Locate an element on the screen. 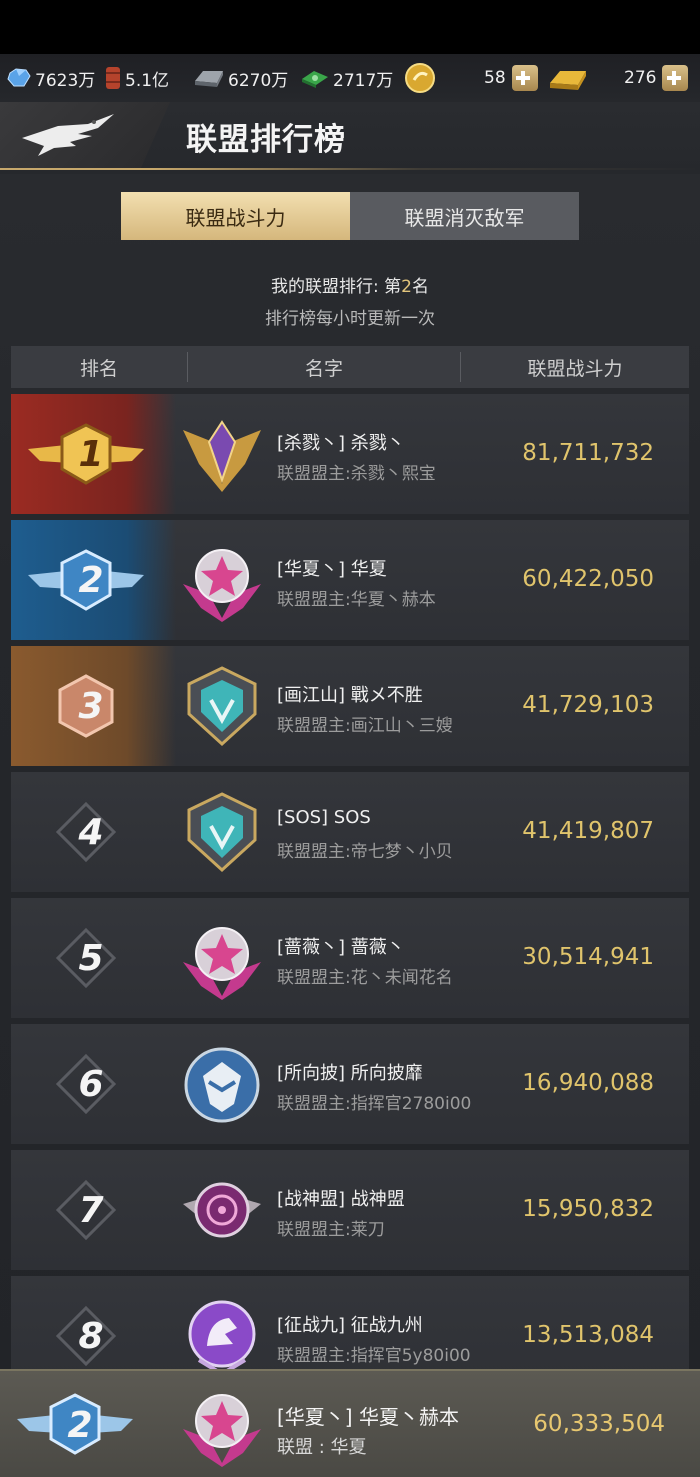 The height and width of the screenshot is (1477, 700). alliance-power: 13,513,084 is located at coordinates (588, 1335).